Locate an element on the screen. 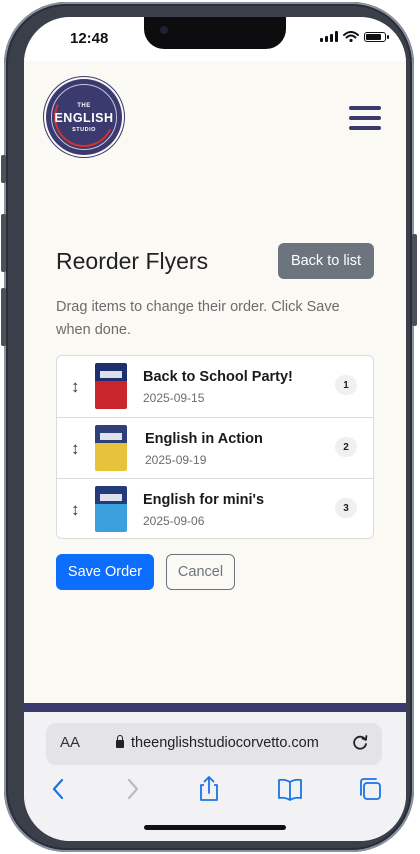 Image resolution: width=420 pixels, height=854 pixels. home-indicator is located at coordinates (215, 827).